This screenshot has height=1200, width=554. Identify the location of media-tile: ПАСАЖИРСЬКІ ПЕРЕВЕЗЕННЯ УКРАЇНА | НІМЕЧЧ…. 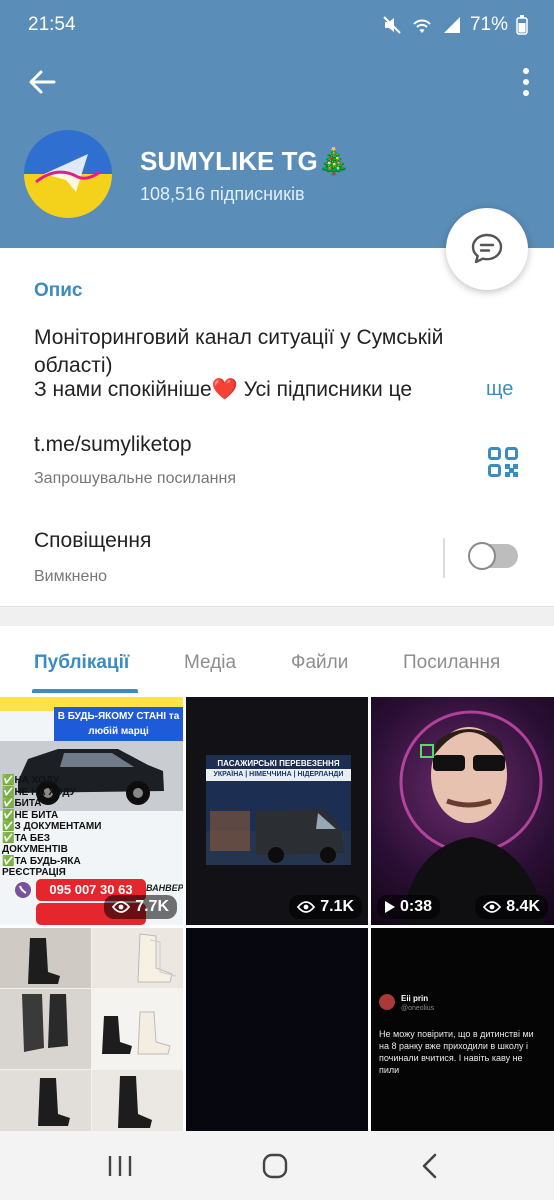
(277, 811).